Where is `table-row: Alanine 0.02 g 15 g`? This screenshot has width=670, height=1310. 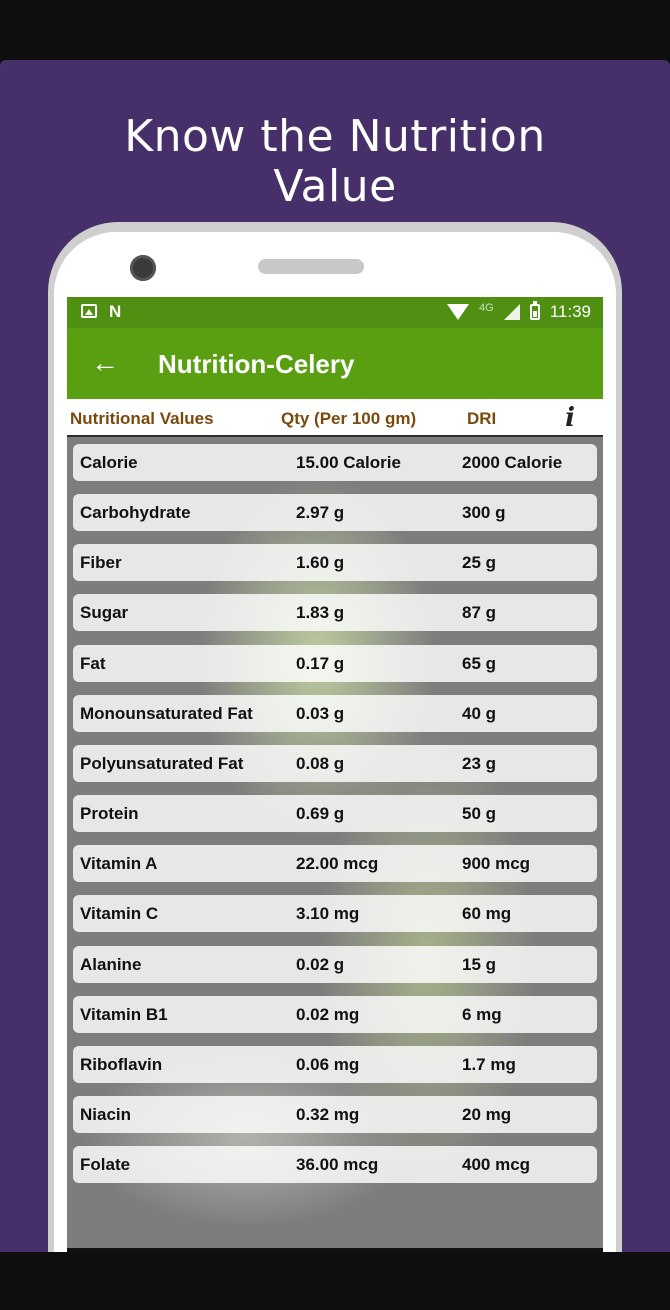 table-row: Alanine 0.02 g 15 g is located at coordinates (335, 964).